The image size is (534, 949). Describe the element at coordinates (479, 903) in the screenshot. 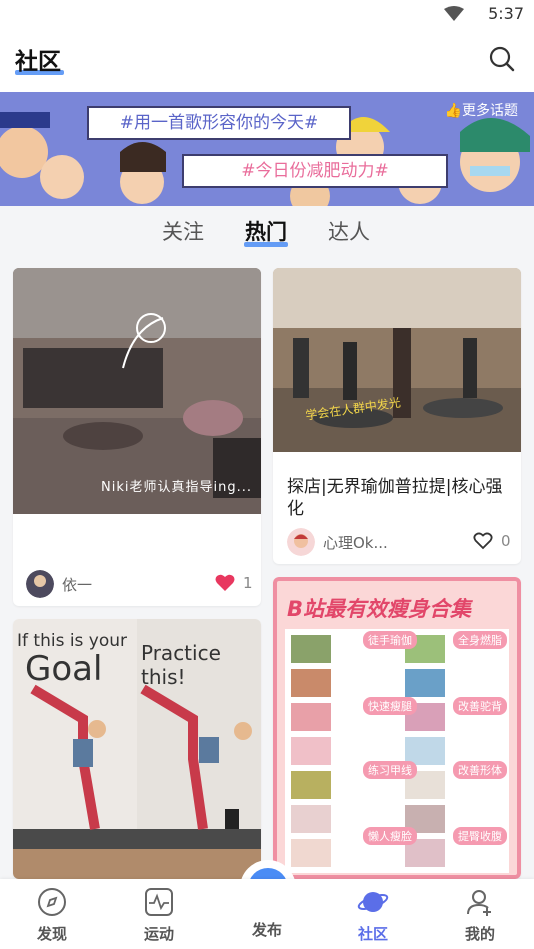

I see `profile-icon` at that location.